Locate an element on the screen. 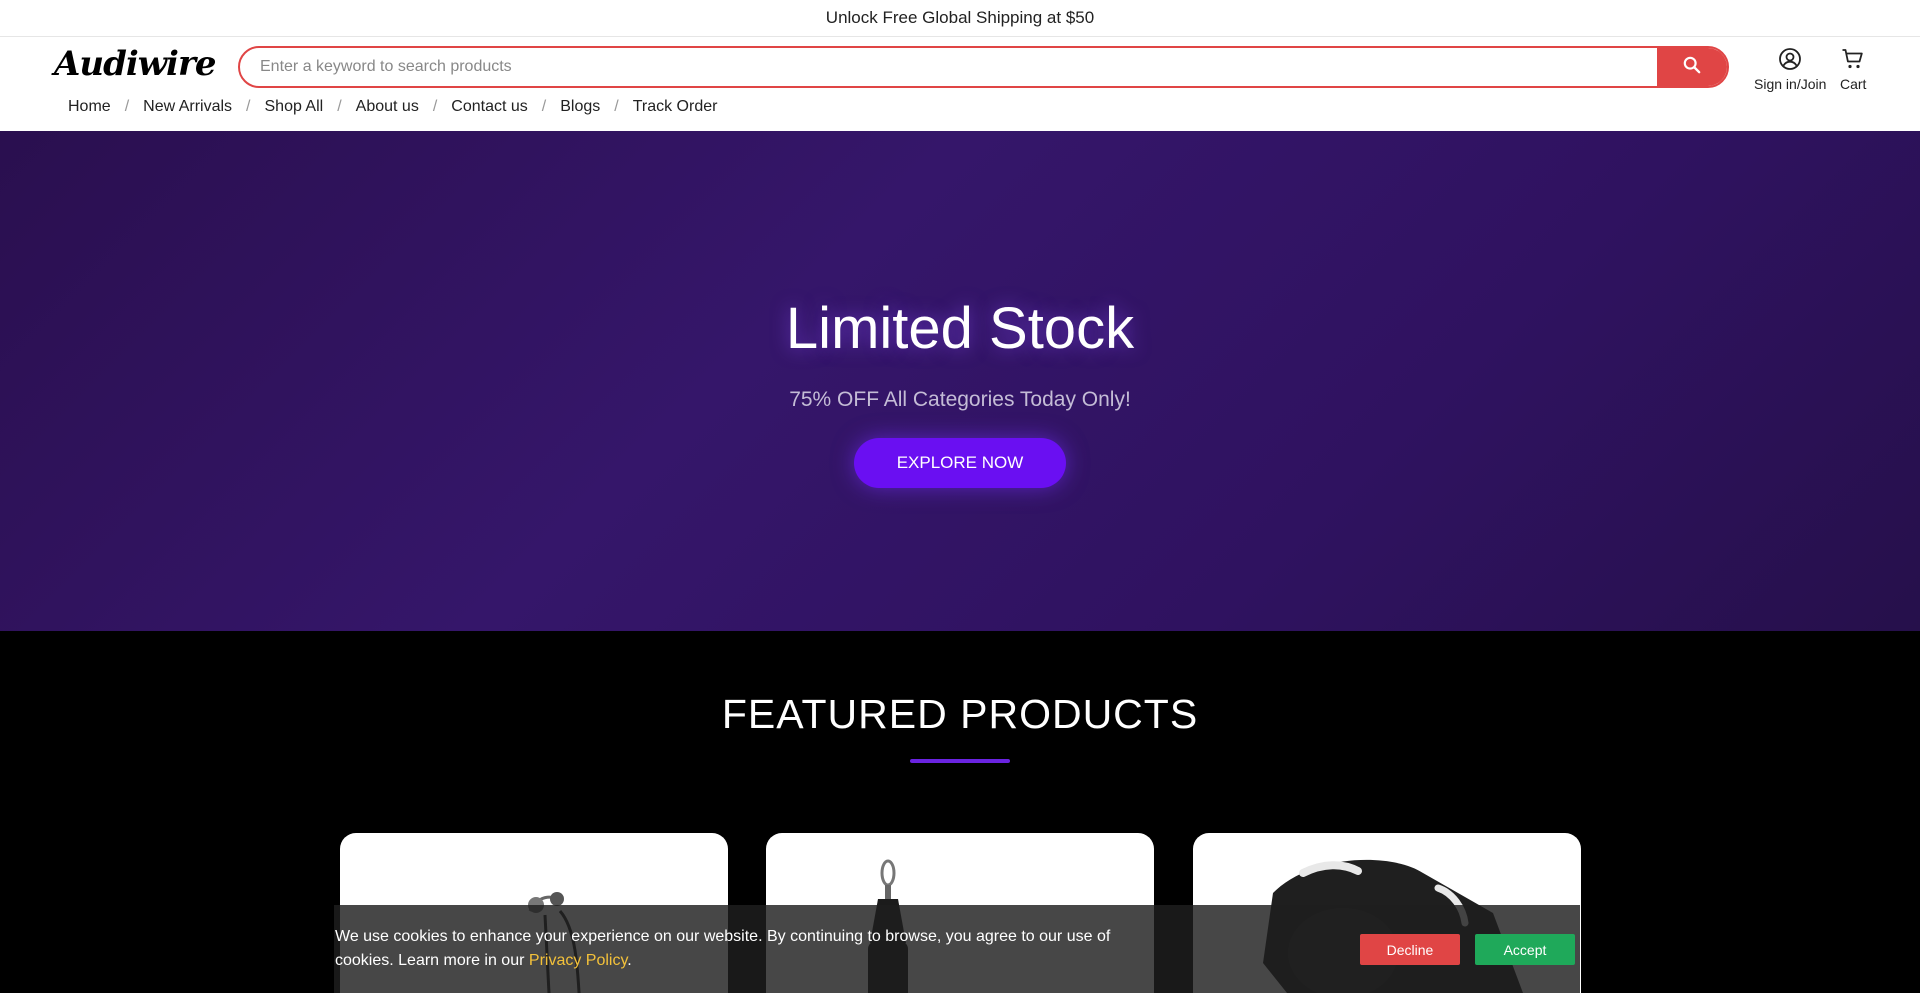 This screenshot has width=1920, height=993. search-input is located at coordinates (948, 67).